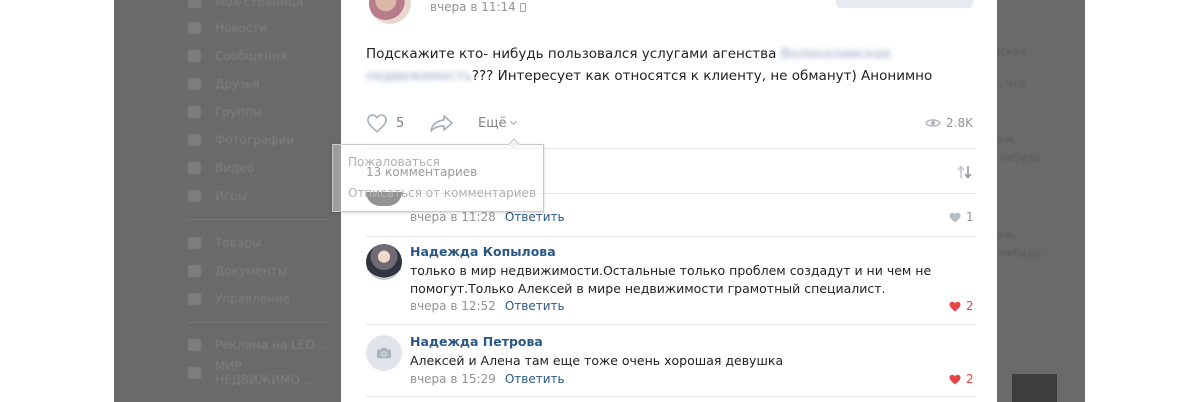 The width and height of the screenshot is (1200, 402). I want to click on sidebar-item-news: Новости, so click(227, 28).